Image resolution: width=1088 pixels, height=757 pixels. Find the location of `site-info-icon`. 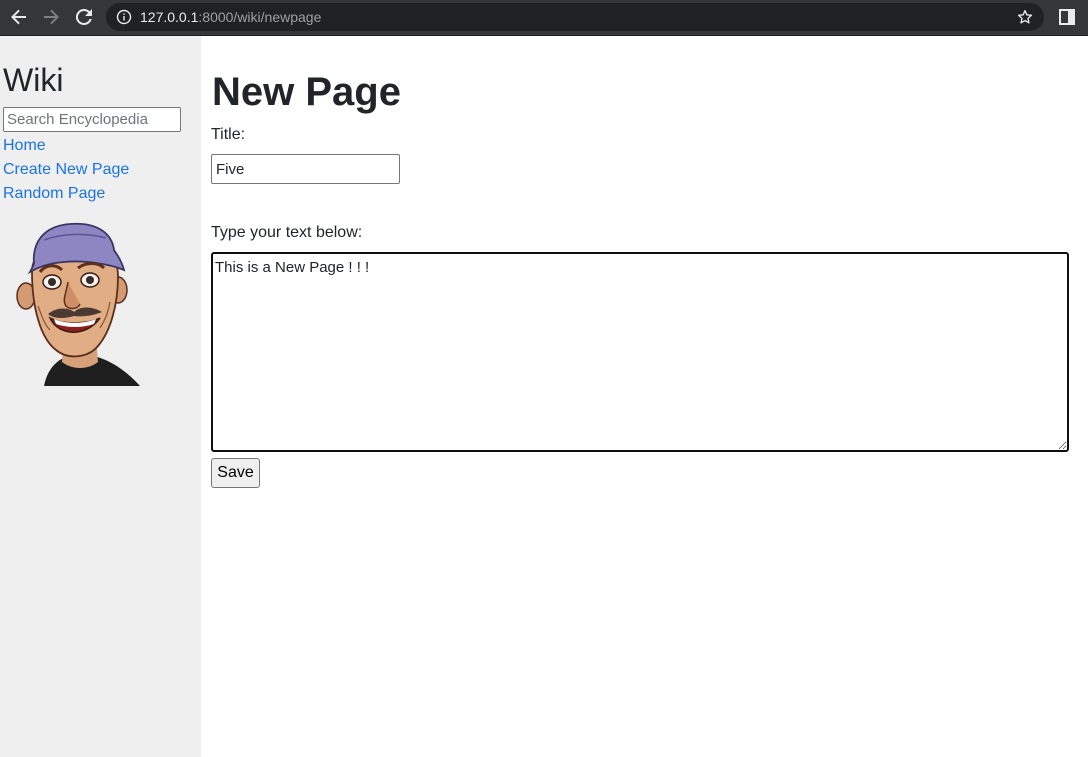

site-info-icon is located at coordinates (124, 17).